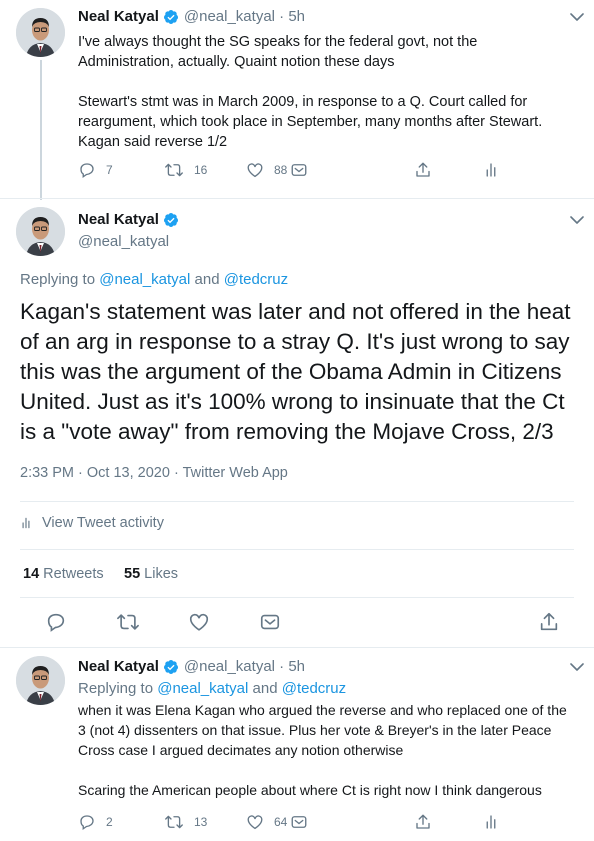 Image resolution: width=594 pixels, height=841 pixels. Describe the element at coordinates (161, 574) in the screenshot. I see `likes-label: Likes` at that location.